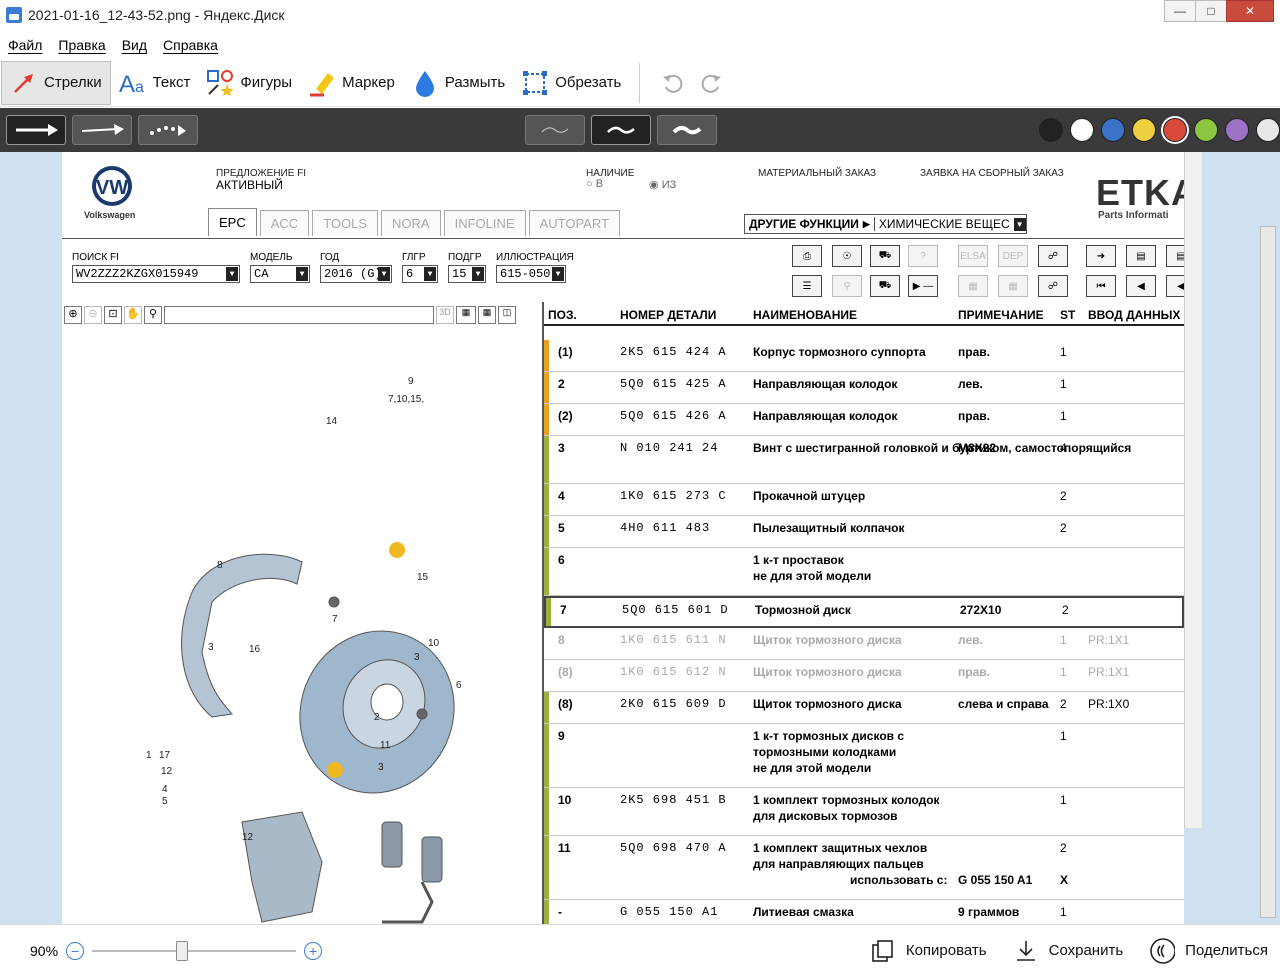 The width and height of the screenshot is (1280, 976). What do you see at coordinates (571, 83) in the screenshot?
I see `tool-crop: Обрезать` at bounding box center [571, 83].